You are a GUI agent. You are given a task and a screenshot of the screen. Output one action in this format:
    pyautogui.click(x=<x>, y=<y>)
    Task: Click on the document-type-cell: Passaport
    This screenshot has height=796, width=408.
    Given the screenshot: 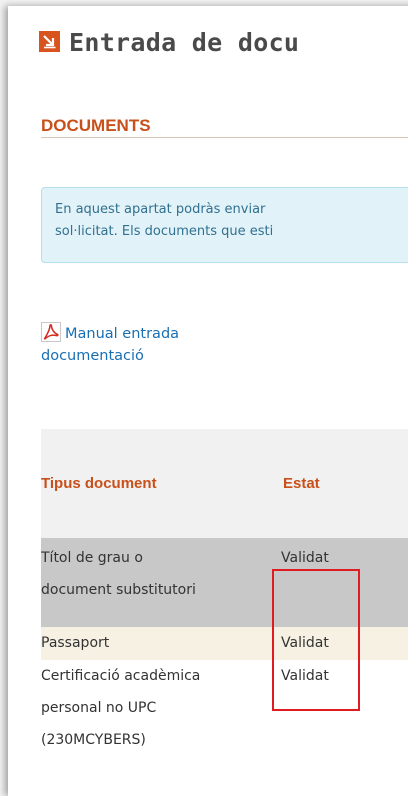 What is the action you would take?
    pyautogui.click(x=75, y=643)
    